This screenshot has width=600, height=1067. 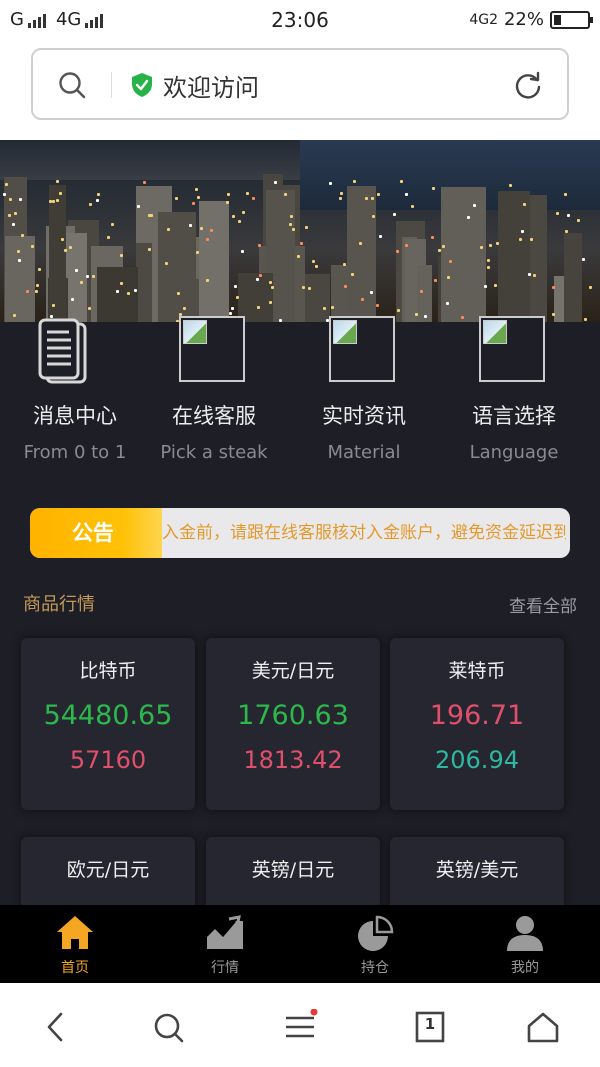 What do you see at coordinates (514, 416) in the screenshot?
I see `menu-label: 语言选择` at bounding box center [514, 416].